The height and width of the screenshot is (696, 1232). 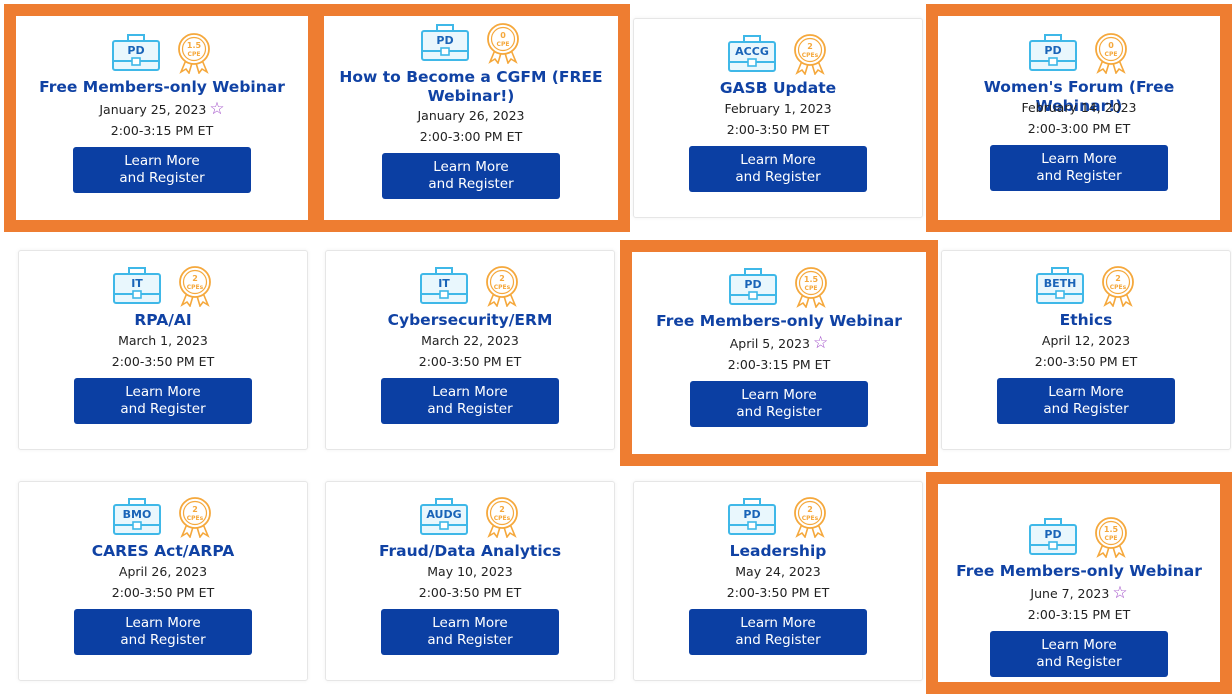 What do you see at coordinates (470, 340) in the screenshot?
I see `event-date-row: March 22, 2023` at bounding box center [470, 340].